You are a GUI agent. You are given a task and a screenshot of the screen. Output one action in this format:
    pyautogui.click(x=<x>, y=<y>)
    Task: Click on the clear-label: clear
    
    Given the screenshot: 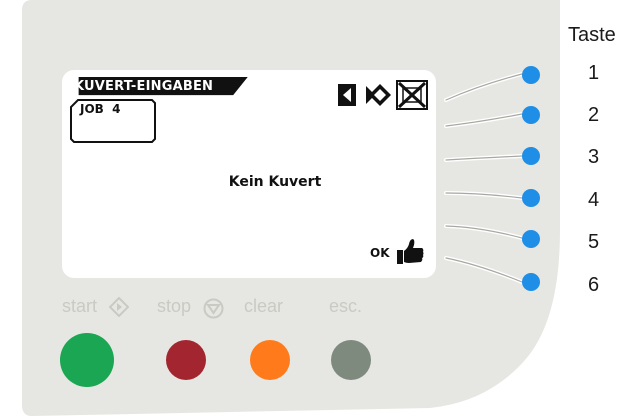 What is the action you would take?
    pyautogui.click(x=264, y=306)
    